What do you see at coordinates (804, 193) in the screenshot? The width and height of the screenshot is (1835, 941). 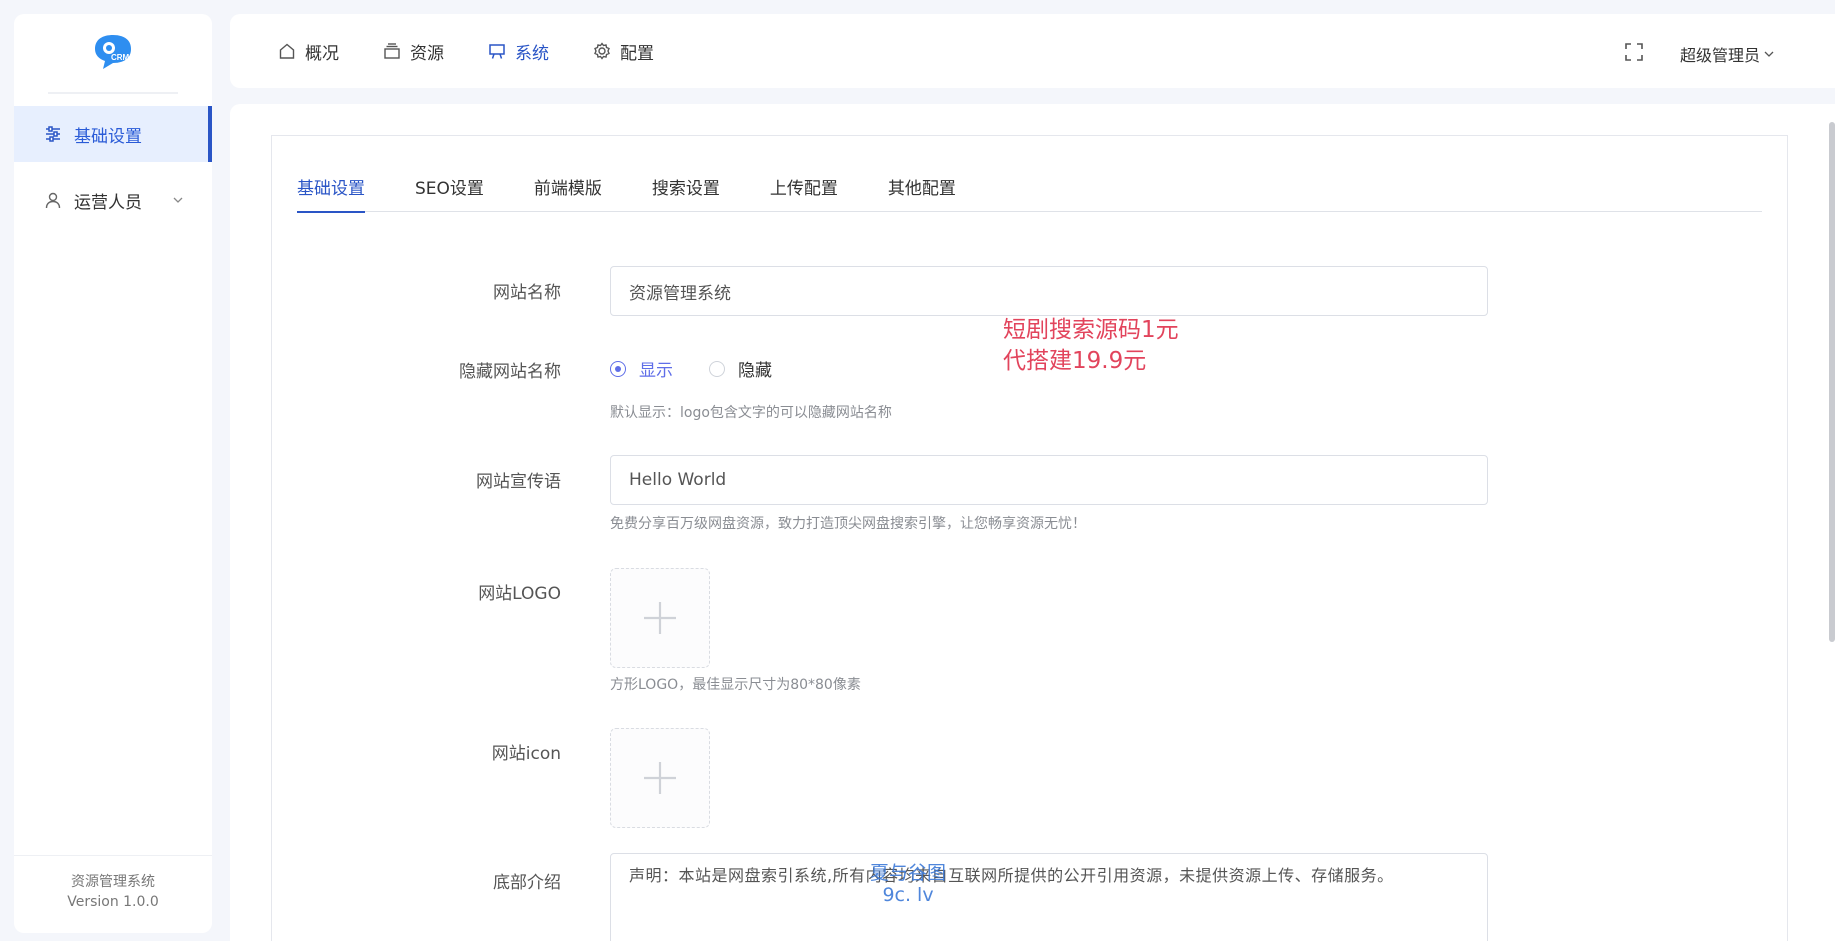 I see `tab-upload-config: 上传配置` at bounding box center [804, 193].